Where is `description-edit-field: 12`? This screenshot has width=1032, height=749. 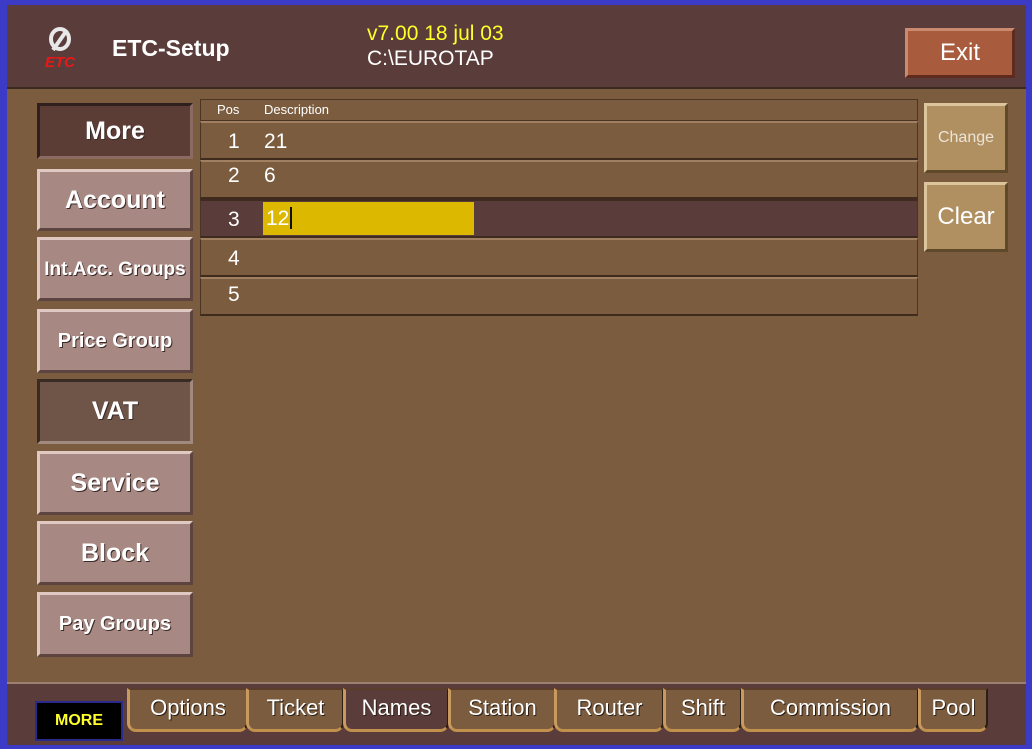
description-edit-field: 12 is located at coordinates (368, 218).